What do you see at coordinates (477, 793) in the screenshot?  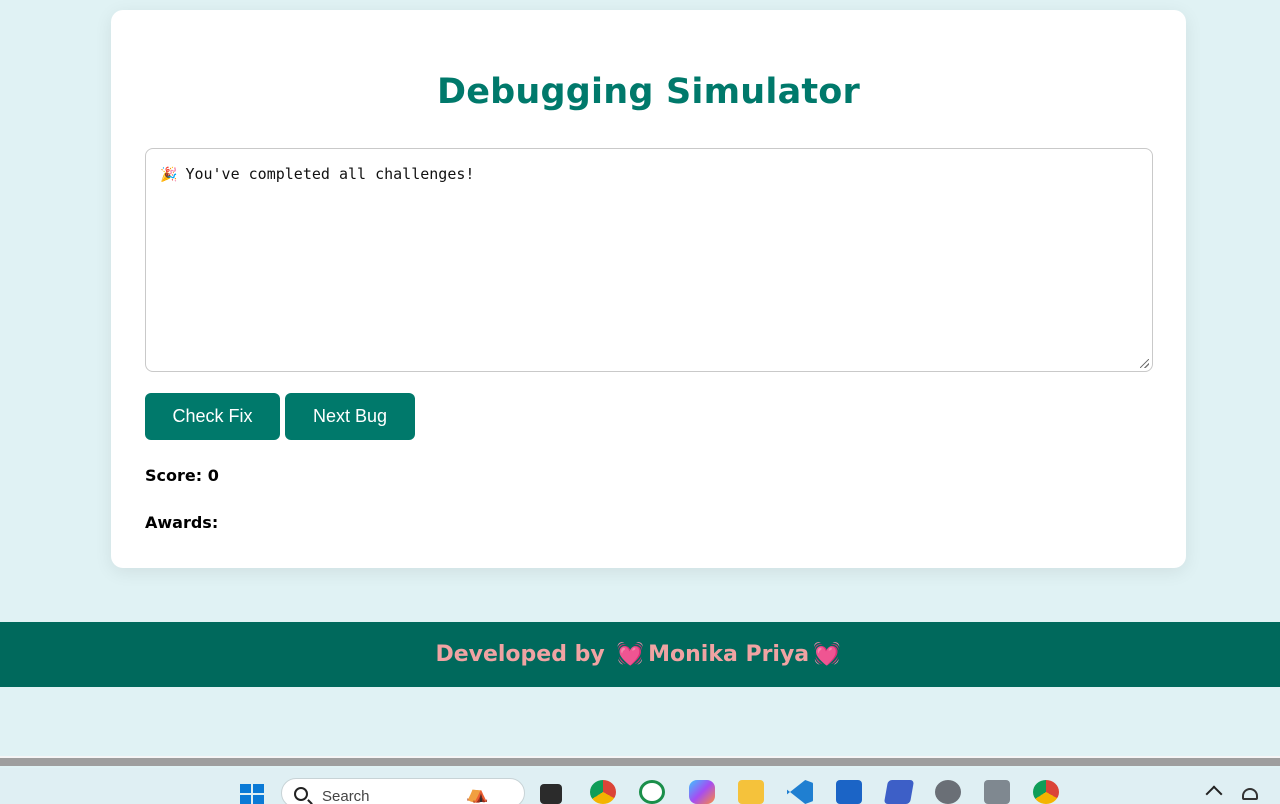 I see `search-highlight-icon: ⛺` at bounding box center [477, 793].